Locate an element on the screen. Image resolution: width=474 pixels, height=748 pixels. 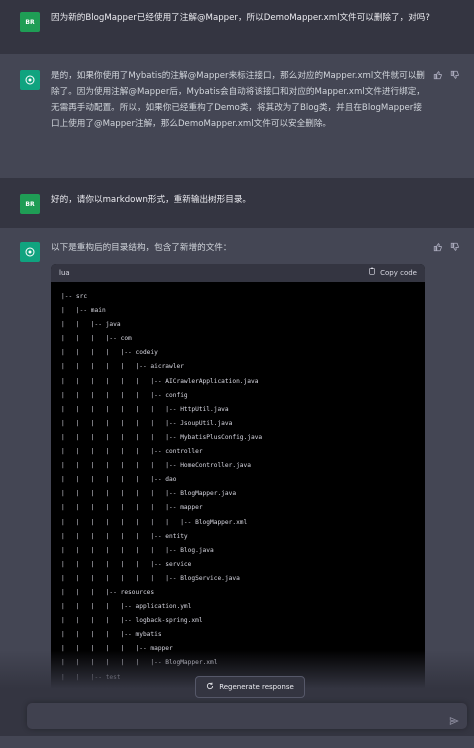
code-line: | | | | | | | |-- HttpUtil.java is located at coordinates (145, 409).